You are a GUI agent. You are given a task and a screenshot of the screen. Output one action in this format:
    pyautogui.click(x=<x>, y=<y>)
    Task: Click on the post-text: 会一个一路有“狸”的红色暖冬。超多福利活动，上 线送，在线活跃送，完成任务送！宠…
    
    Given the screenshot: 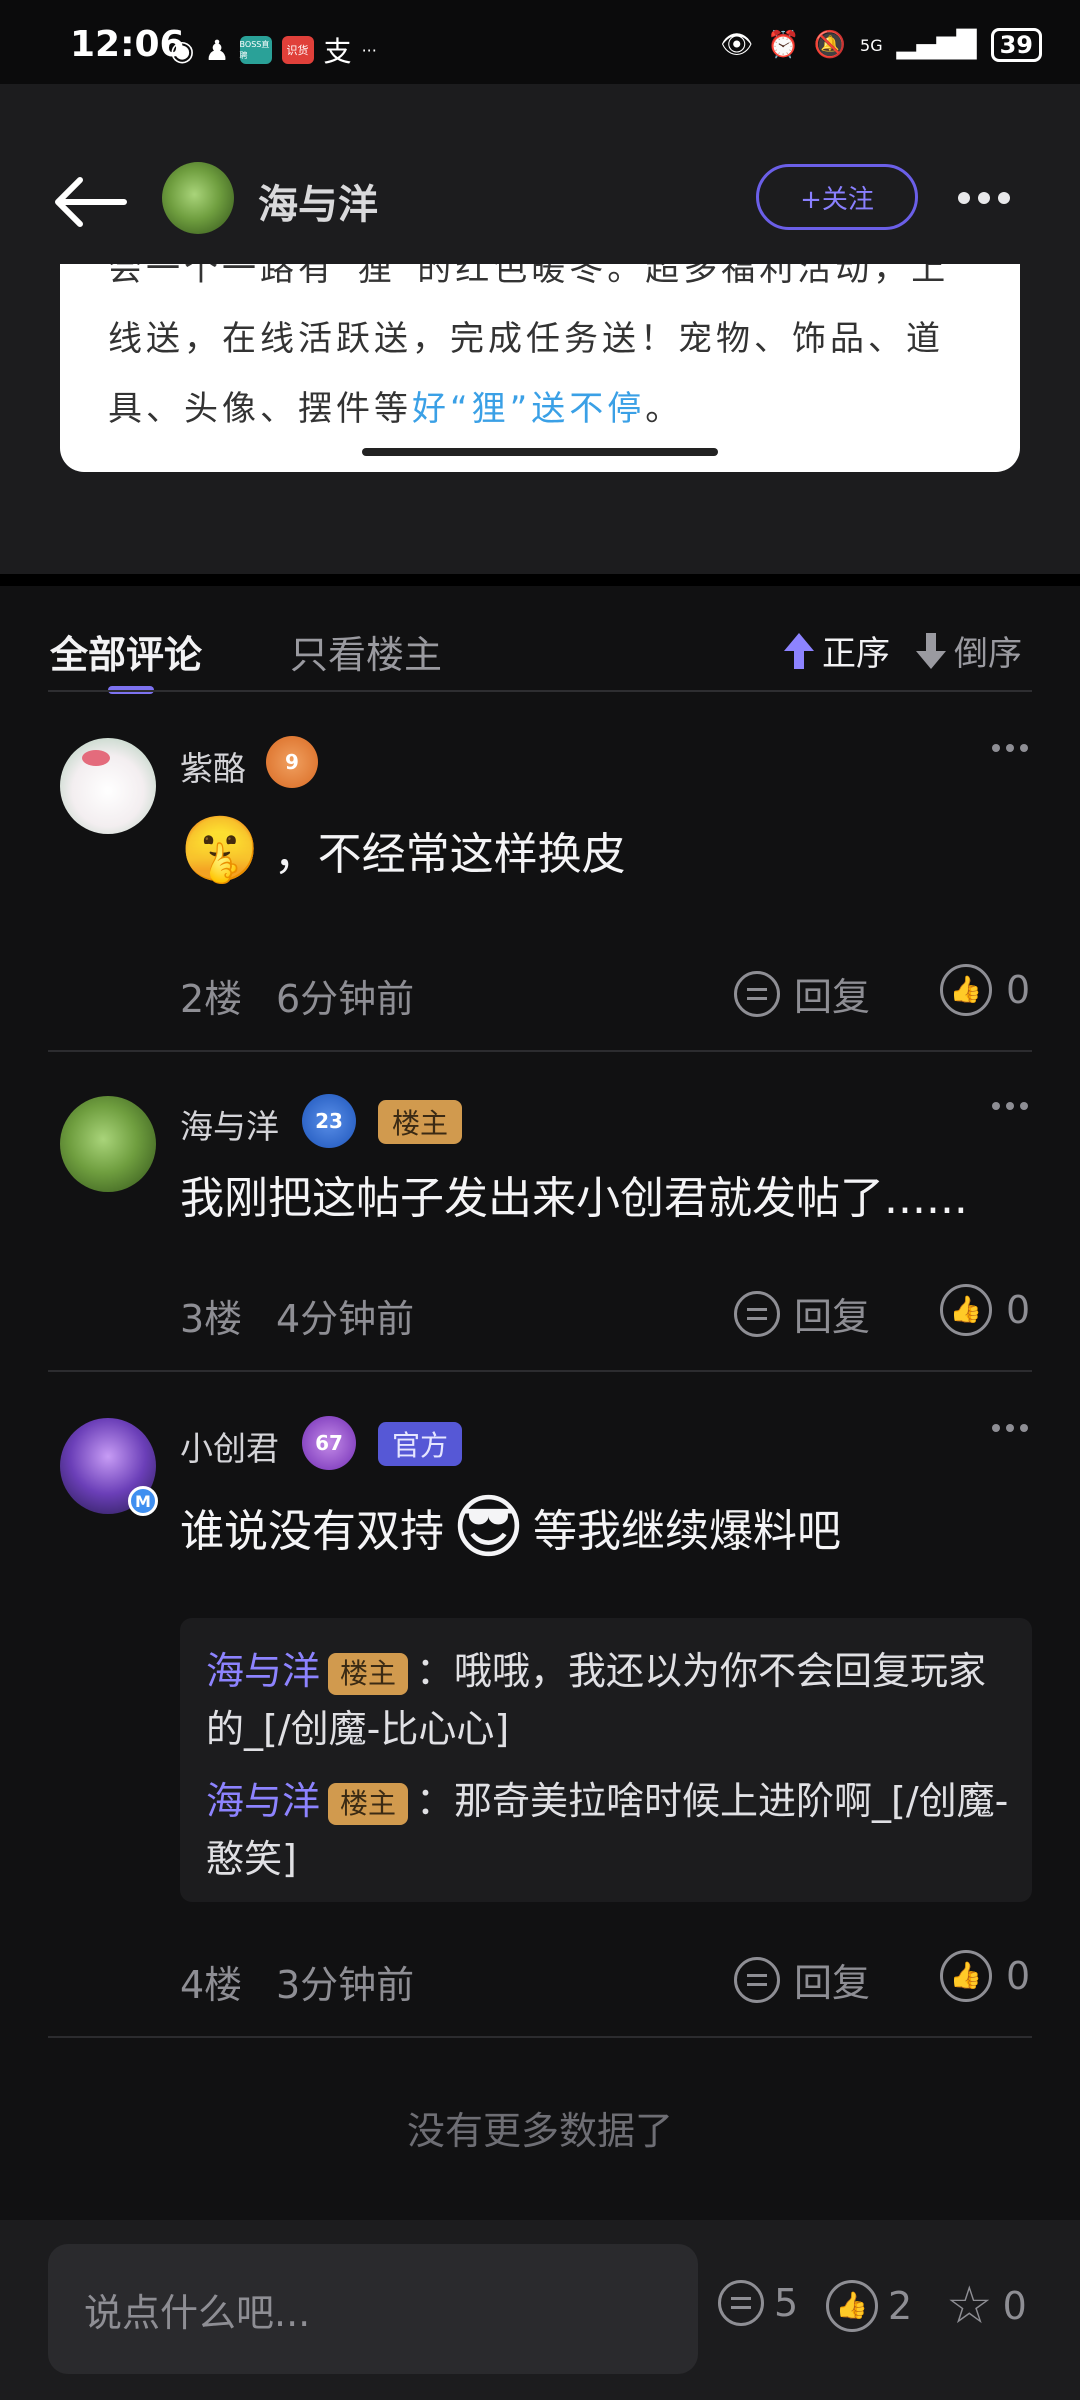 What is the action you would take?
    pyautogui.click(x=529, y=346)
    